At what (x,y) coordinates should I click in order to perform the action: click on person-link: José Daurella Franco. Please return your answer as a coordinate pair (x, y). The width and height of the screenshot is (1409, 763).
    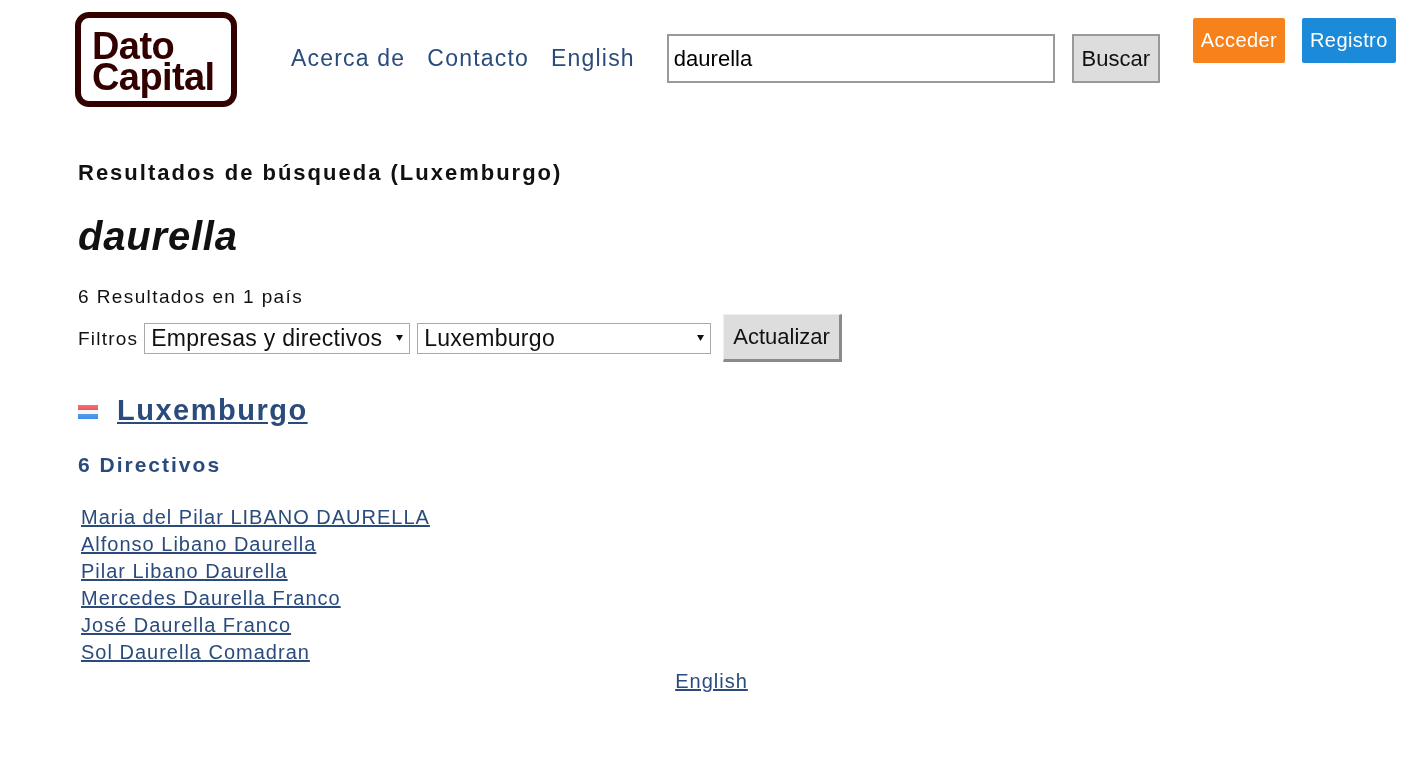
    Looking at the image, I should click on (186, 625).